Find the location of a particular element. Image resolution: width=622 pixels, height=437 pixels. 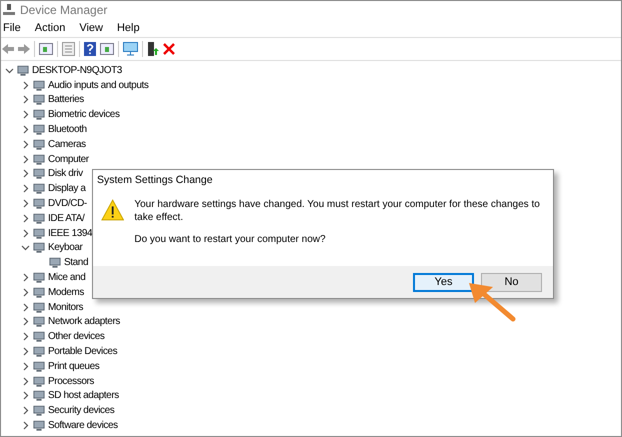

tree-item: Computer is located at coordinates (68, 159).